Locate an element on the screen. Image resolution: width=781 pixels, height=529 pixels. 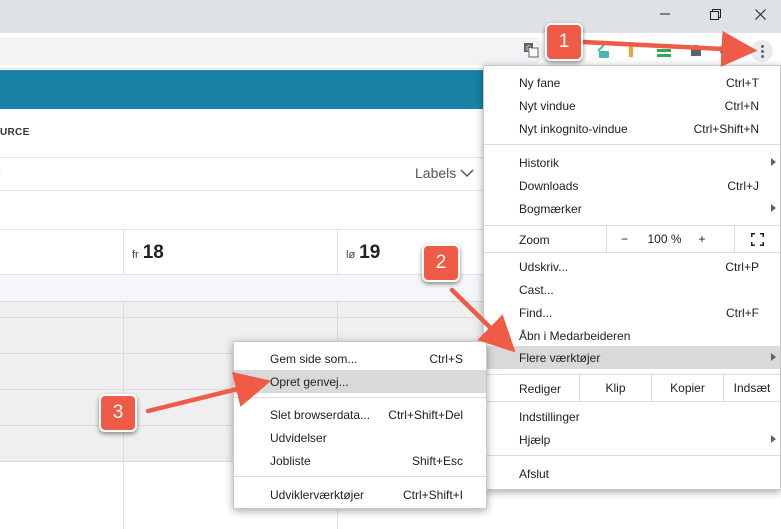
day-name: fr is located at coordinates (135, 255).